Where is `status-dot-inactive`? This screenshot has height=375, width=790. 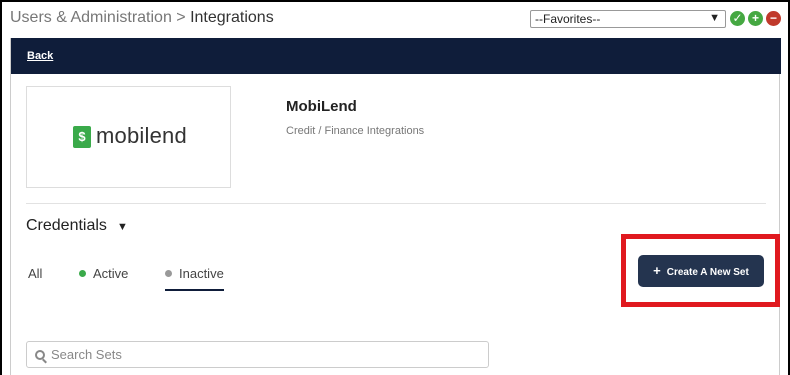 status-dot-inactive is located at coordinates (168, 273).